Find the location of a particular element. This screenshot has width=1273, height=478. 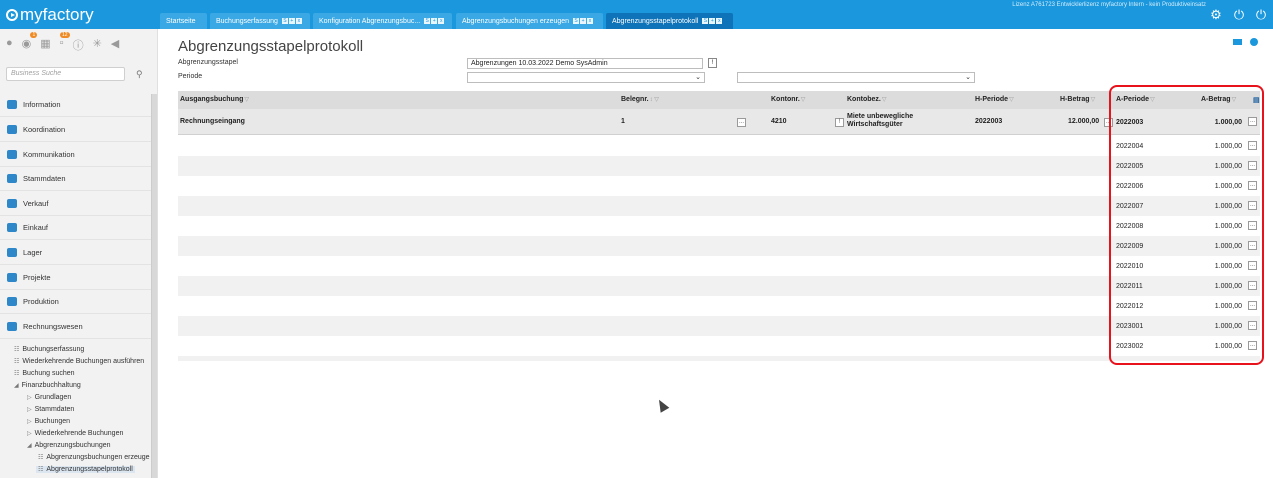

info-circle-icon: ⓘ is located at coordinates (78, 45).